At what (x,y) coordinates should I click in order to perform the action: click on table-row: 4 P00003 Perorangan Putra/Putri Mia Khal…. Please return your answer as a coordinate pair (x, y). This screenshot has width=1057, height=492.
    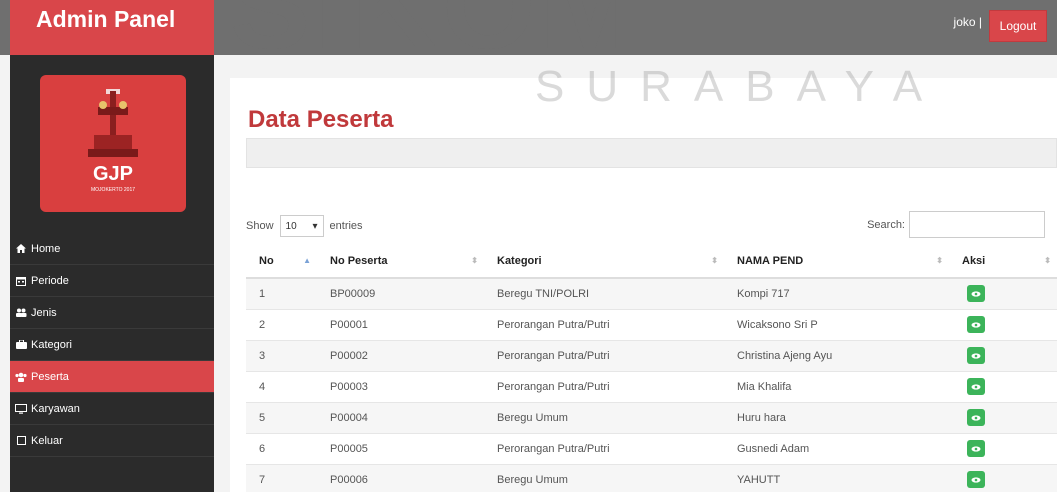
    Looking at the image, I should click on (651, 386).